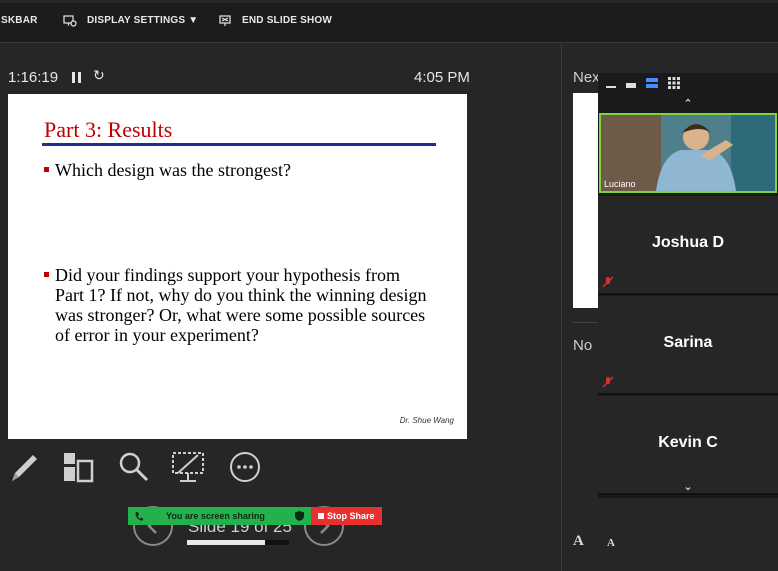 The image size is (778, 571). Describe the element at coordinates (351, 516) in the screenshot. I see `stop-share-label: Stop Share` at that location.